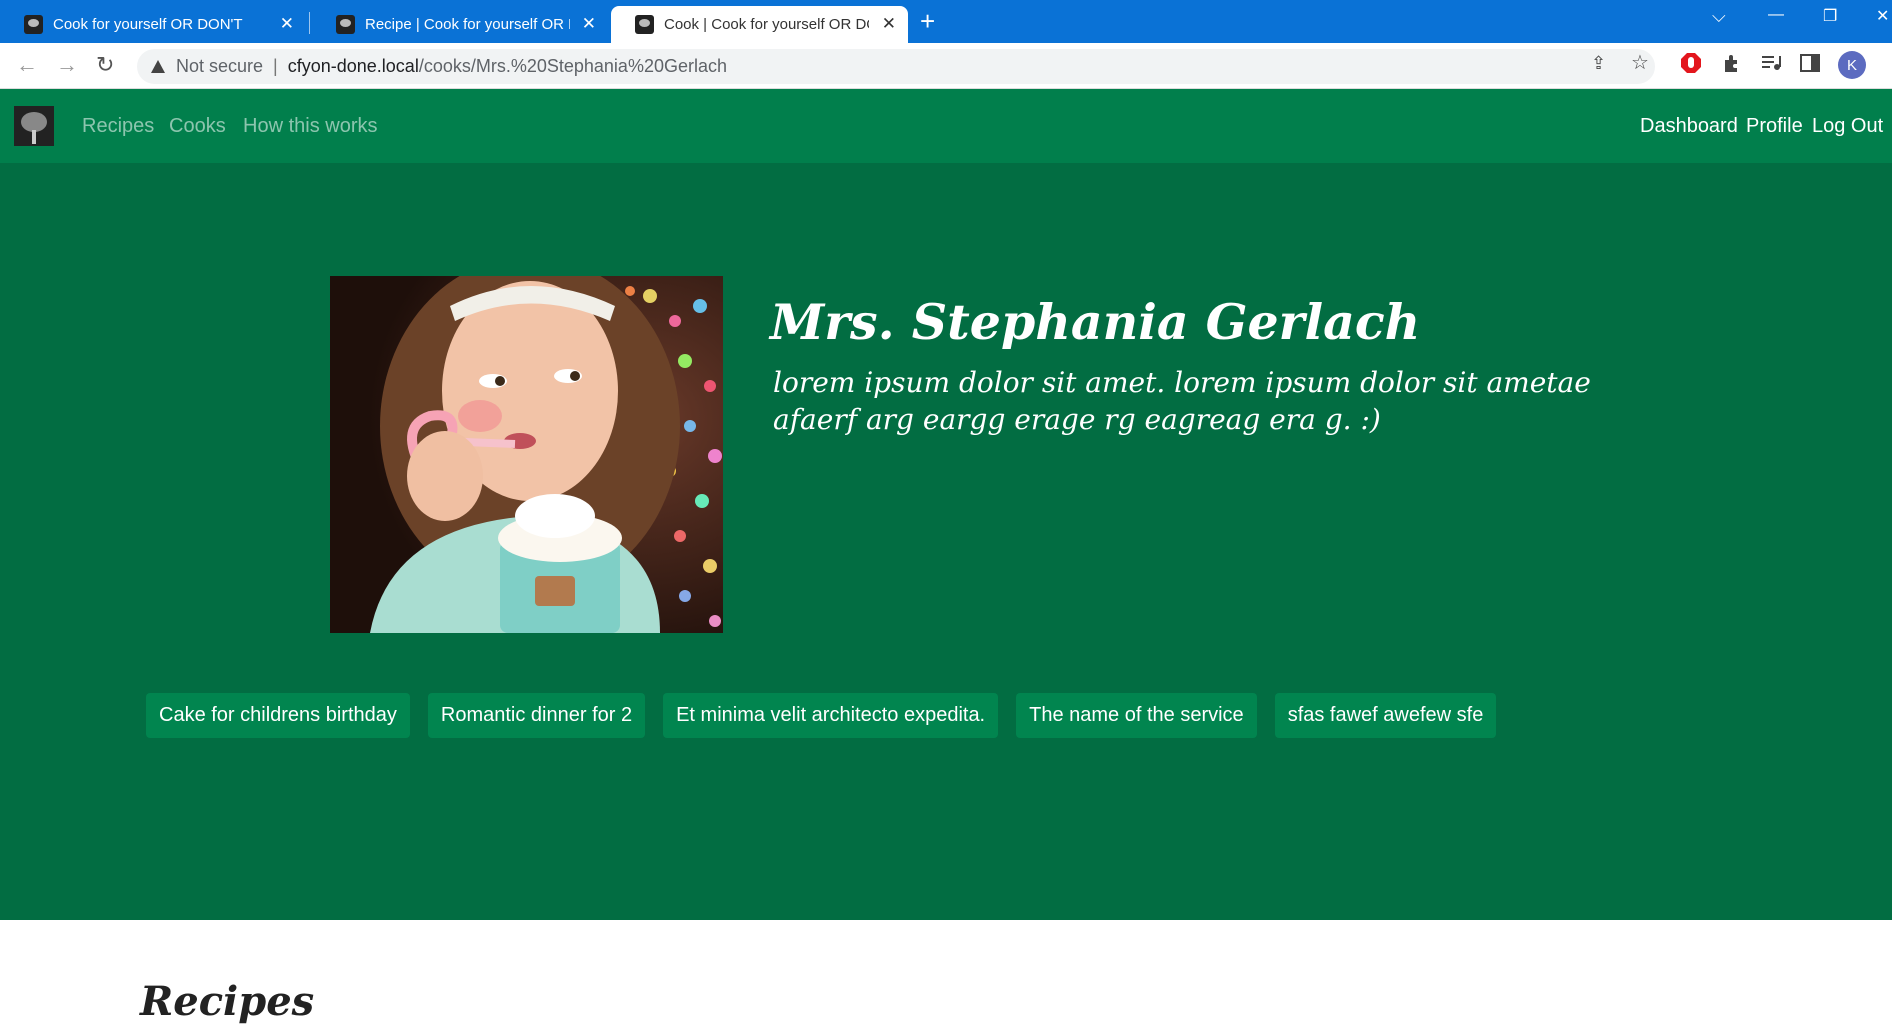 This screenshot has width=1892, height=1025. Describe the element at coordinates (536, 715) in the screenshot. I see `service-button: Romantic dinner for 2` at that location.